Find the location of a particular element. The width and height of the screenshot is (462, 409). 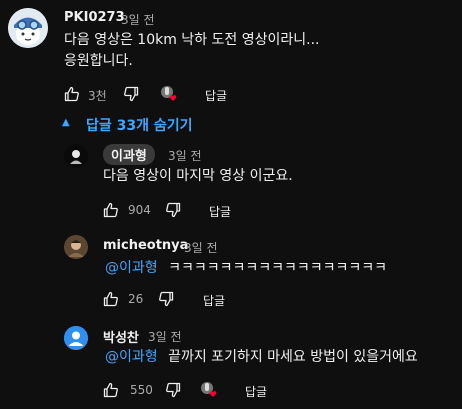

hide-replies-button: 답글 33개 숨기기 is located at coordinates (139, 125).